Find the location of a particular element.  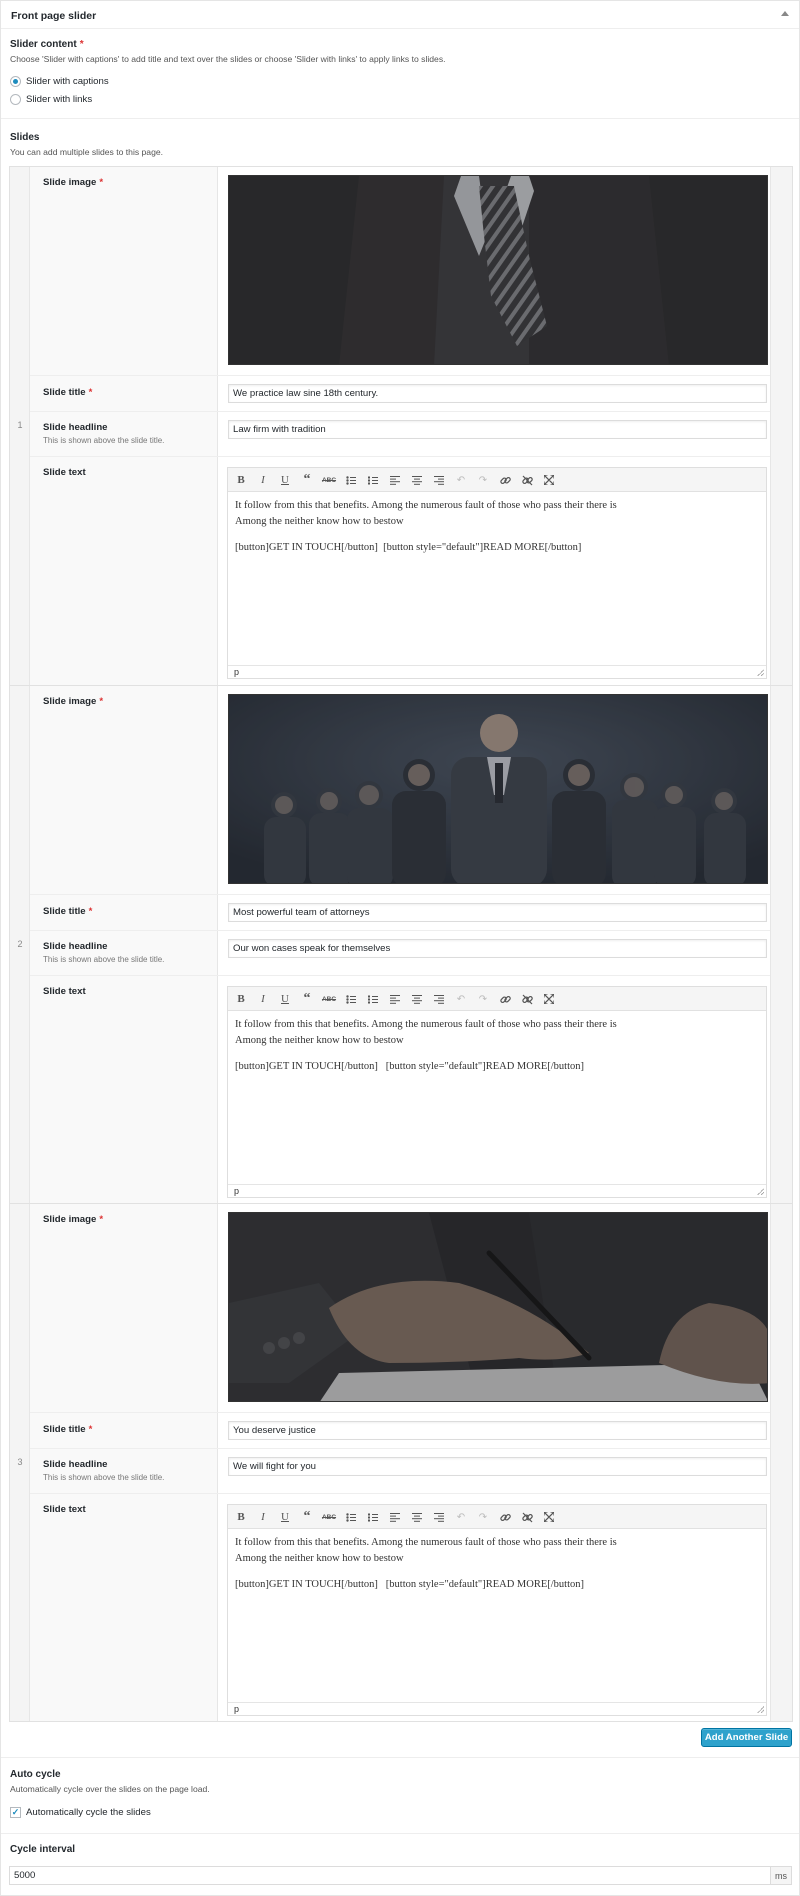

slide-title-input: We practice law sine 18th century. is located at coordinates (497, 393).